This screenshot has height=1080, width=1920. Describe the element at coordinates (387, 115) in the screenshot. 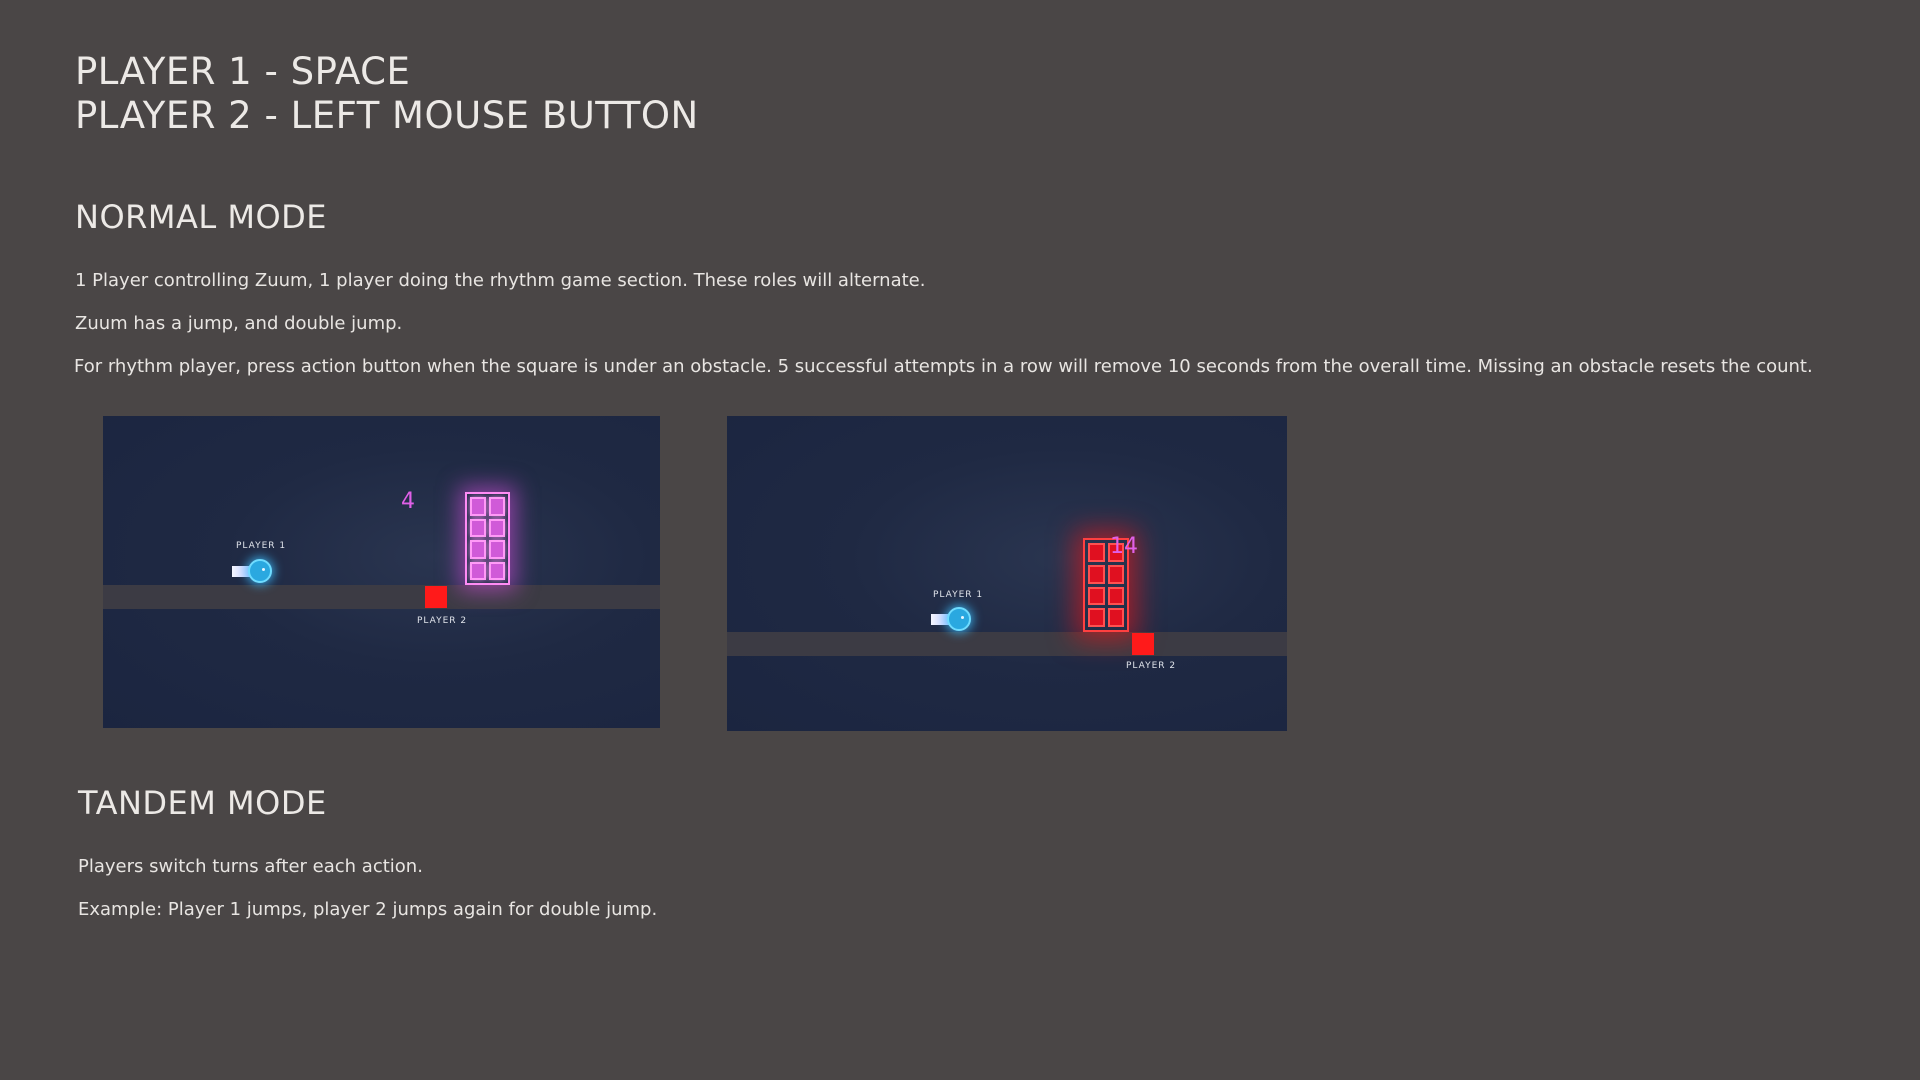

I see `player2-control: PLAYER 2 - LEFT MOUSE BUTTON` at that location.